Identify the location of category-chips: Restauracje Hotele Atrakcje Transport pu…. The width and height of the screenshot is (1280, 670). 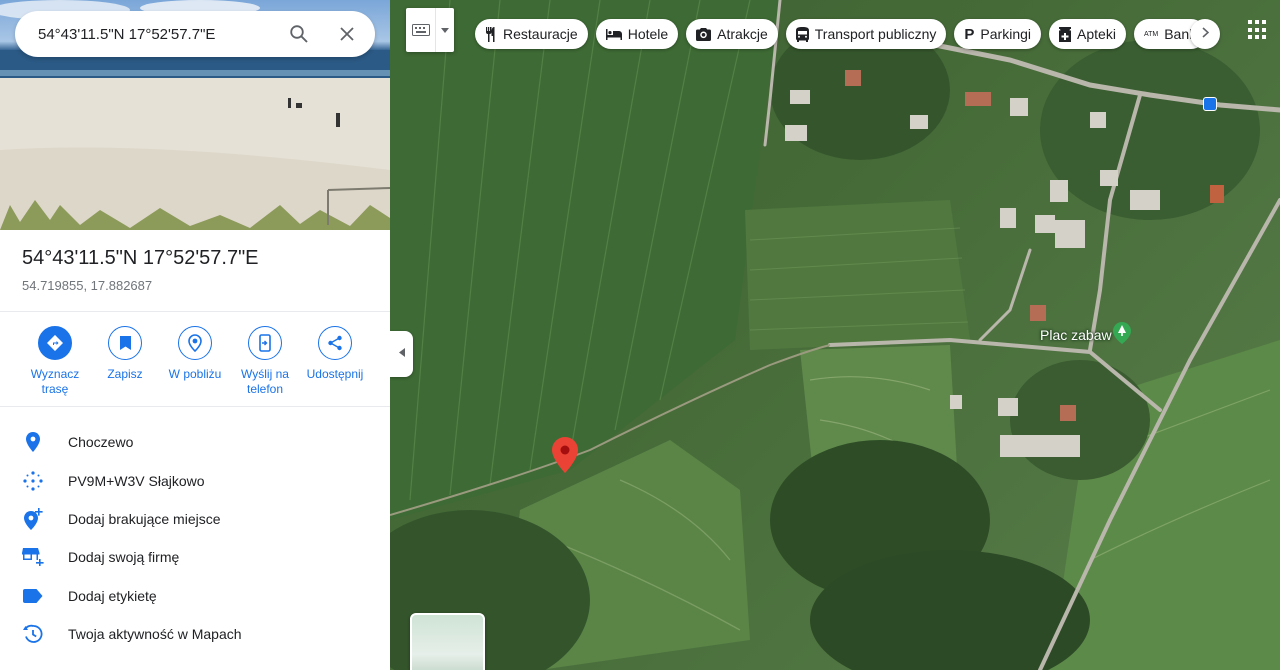
(848, 34).